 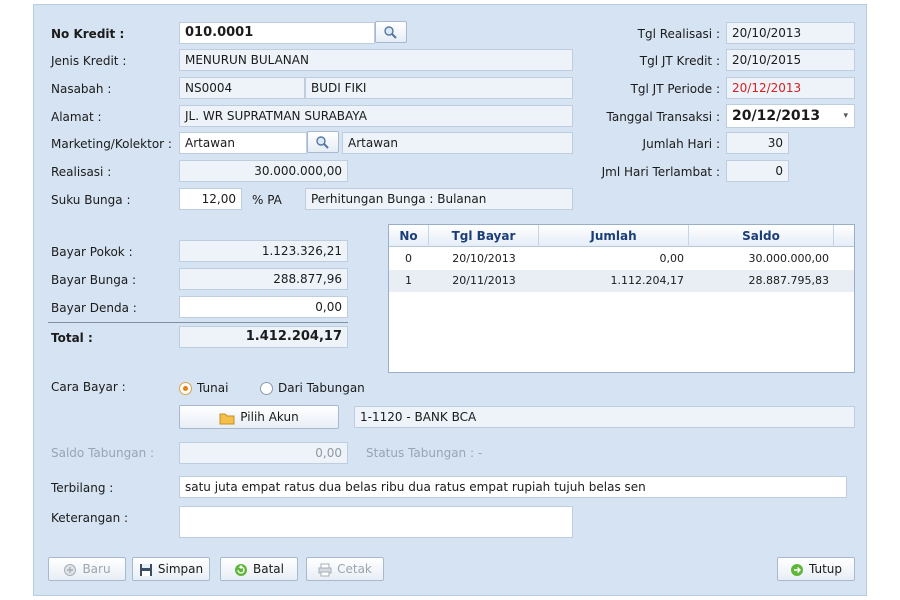 I want to click on tutup-button: Tutup, so click(x=816, y=569).